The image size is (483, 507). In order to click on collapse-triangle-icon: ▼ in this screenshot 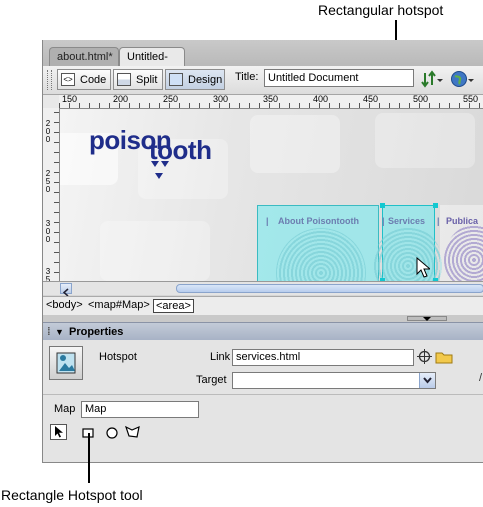, I will do `click(59, 332)`.